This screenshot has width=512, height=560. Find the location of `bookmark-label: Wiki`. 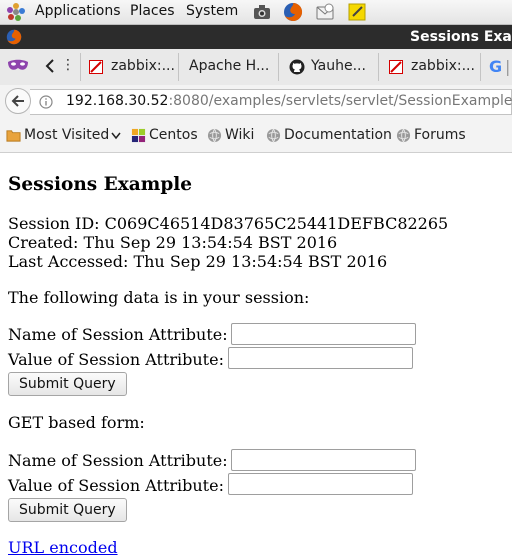

bookmark-label: Wiki is located at coordinates (240, 135).